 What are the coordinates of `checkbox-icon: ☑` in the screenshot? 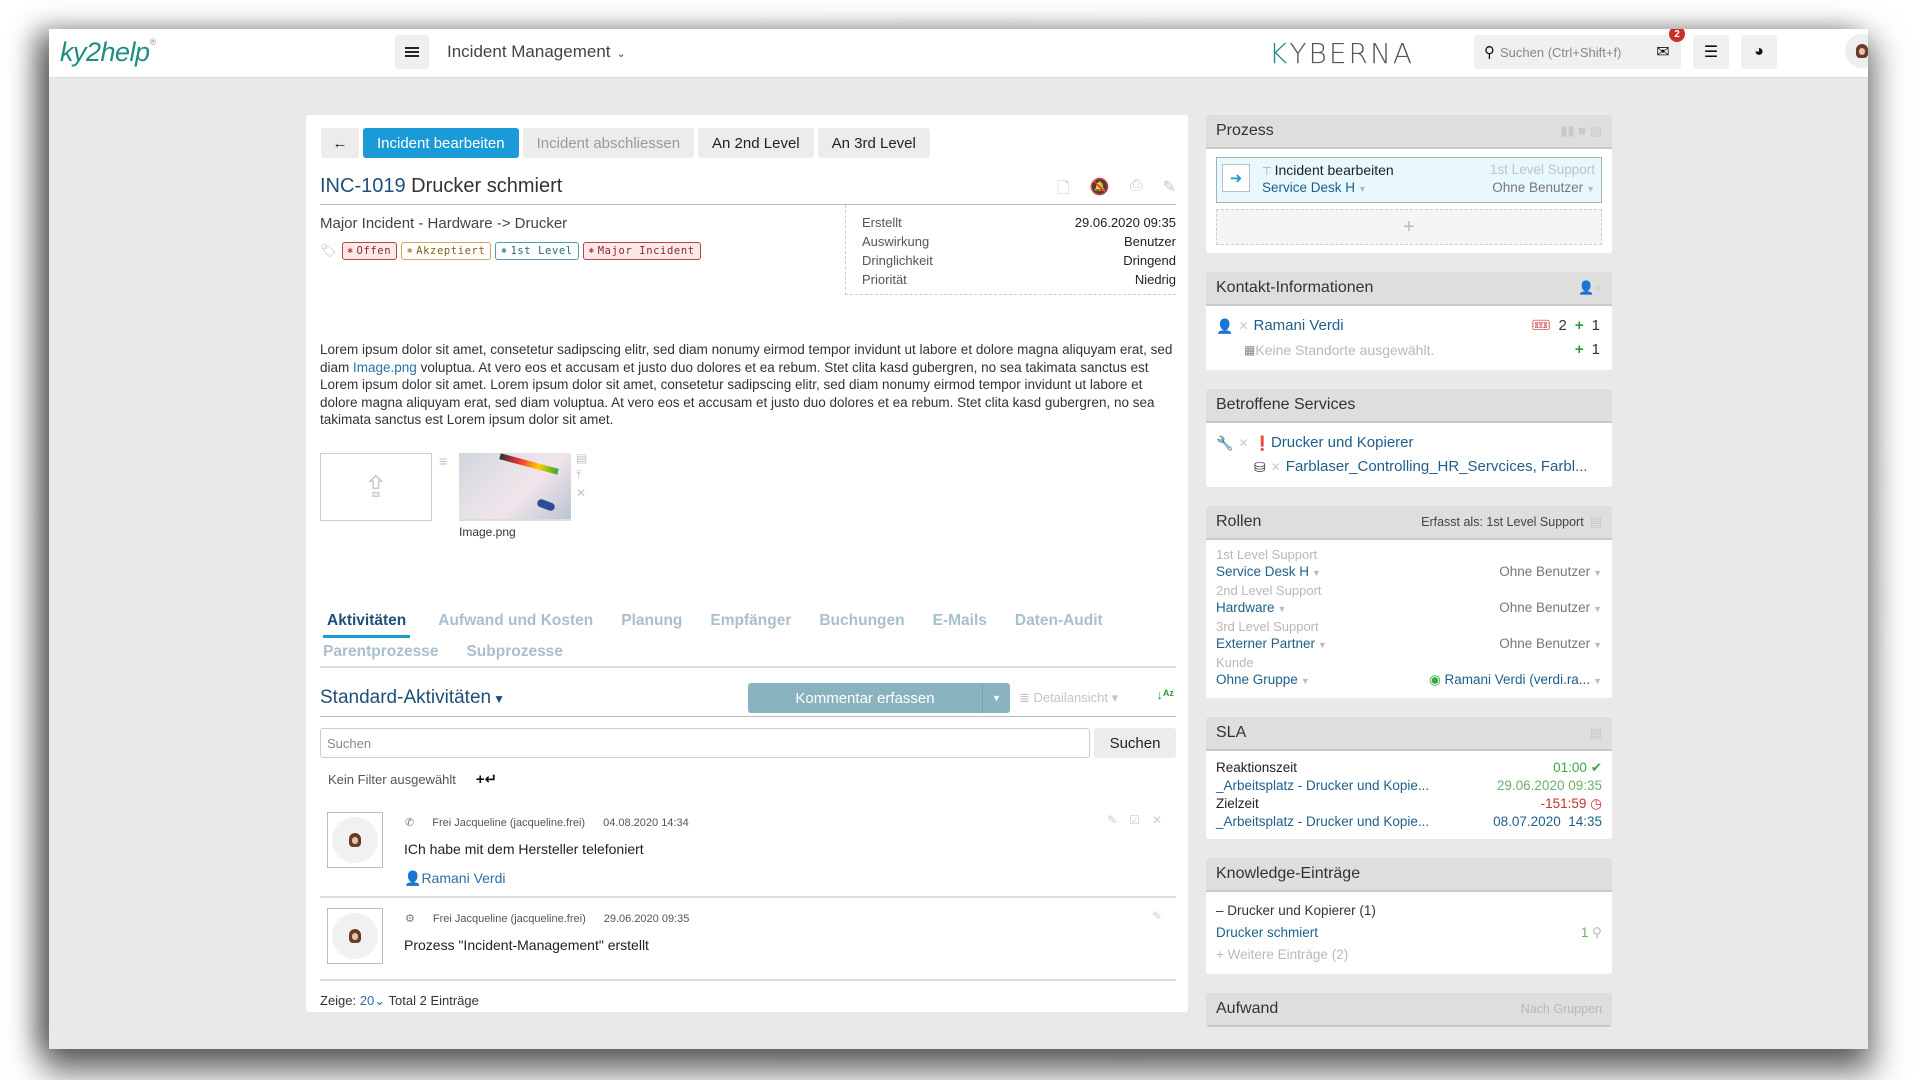 It's located at (1134, 820).